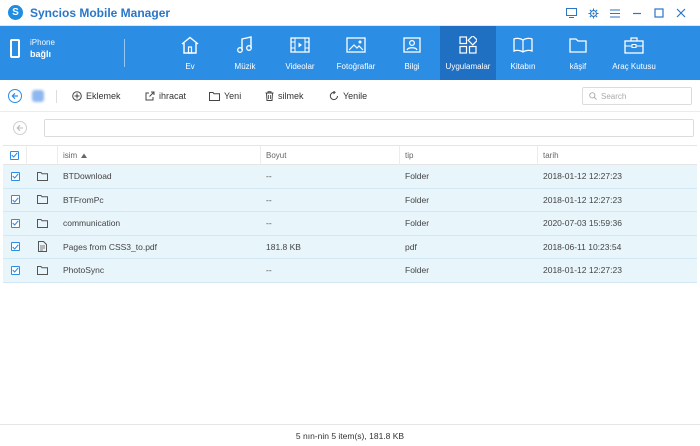 The width and height of the screenshot is (700, 446). I want to click on app-logo-icon: S, so click(15, 12).